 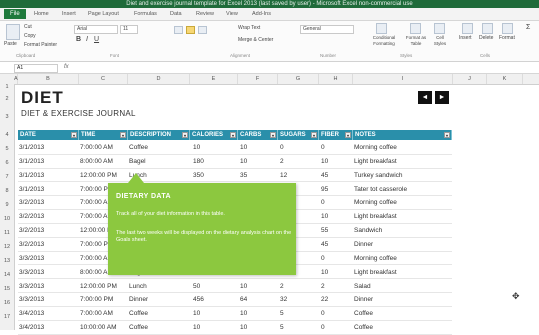 What do you see at coordinates (363, 299) in the screenshot?
I see `cell-notes: Dinner` at bounding box center [363, 299].